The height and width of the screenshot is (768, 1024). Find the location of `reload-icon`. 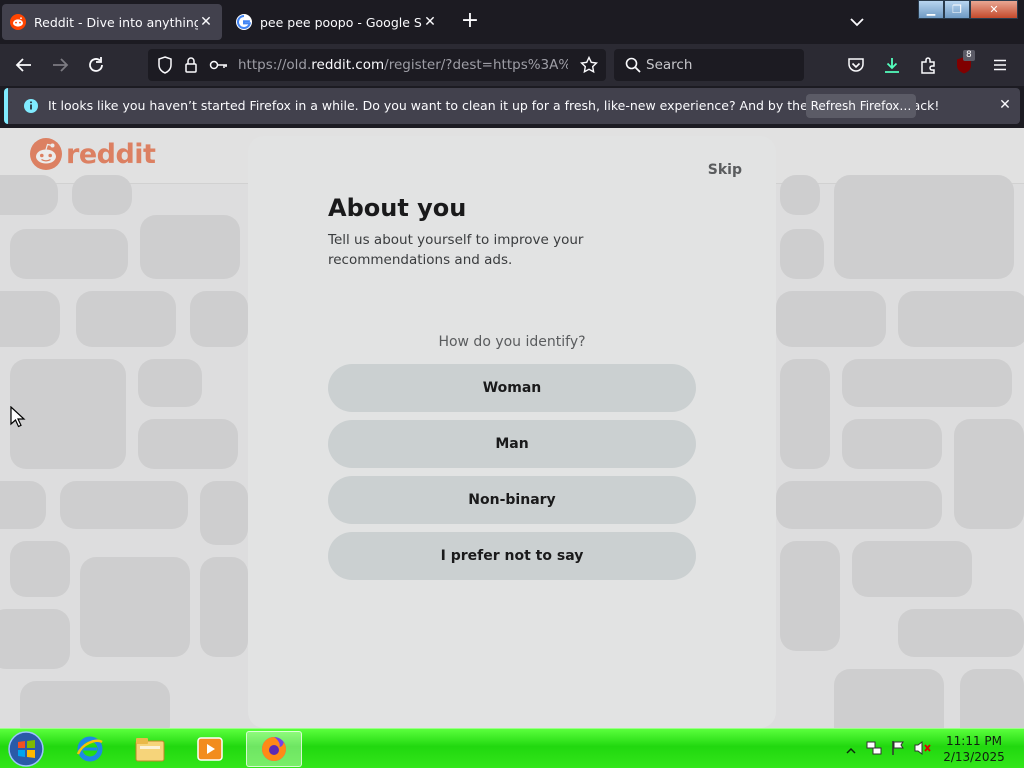

reload-icon is located at coordinates (96, 65).